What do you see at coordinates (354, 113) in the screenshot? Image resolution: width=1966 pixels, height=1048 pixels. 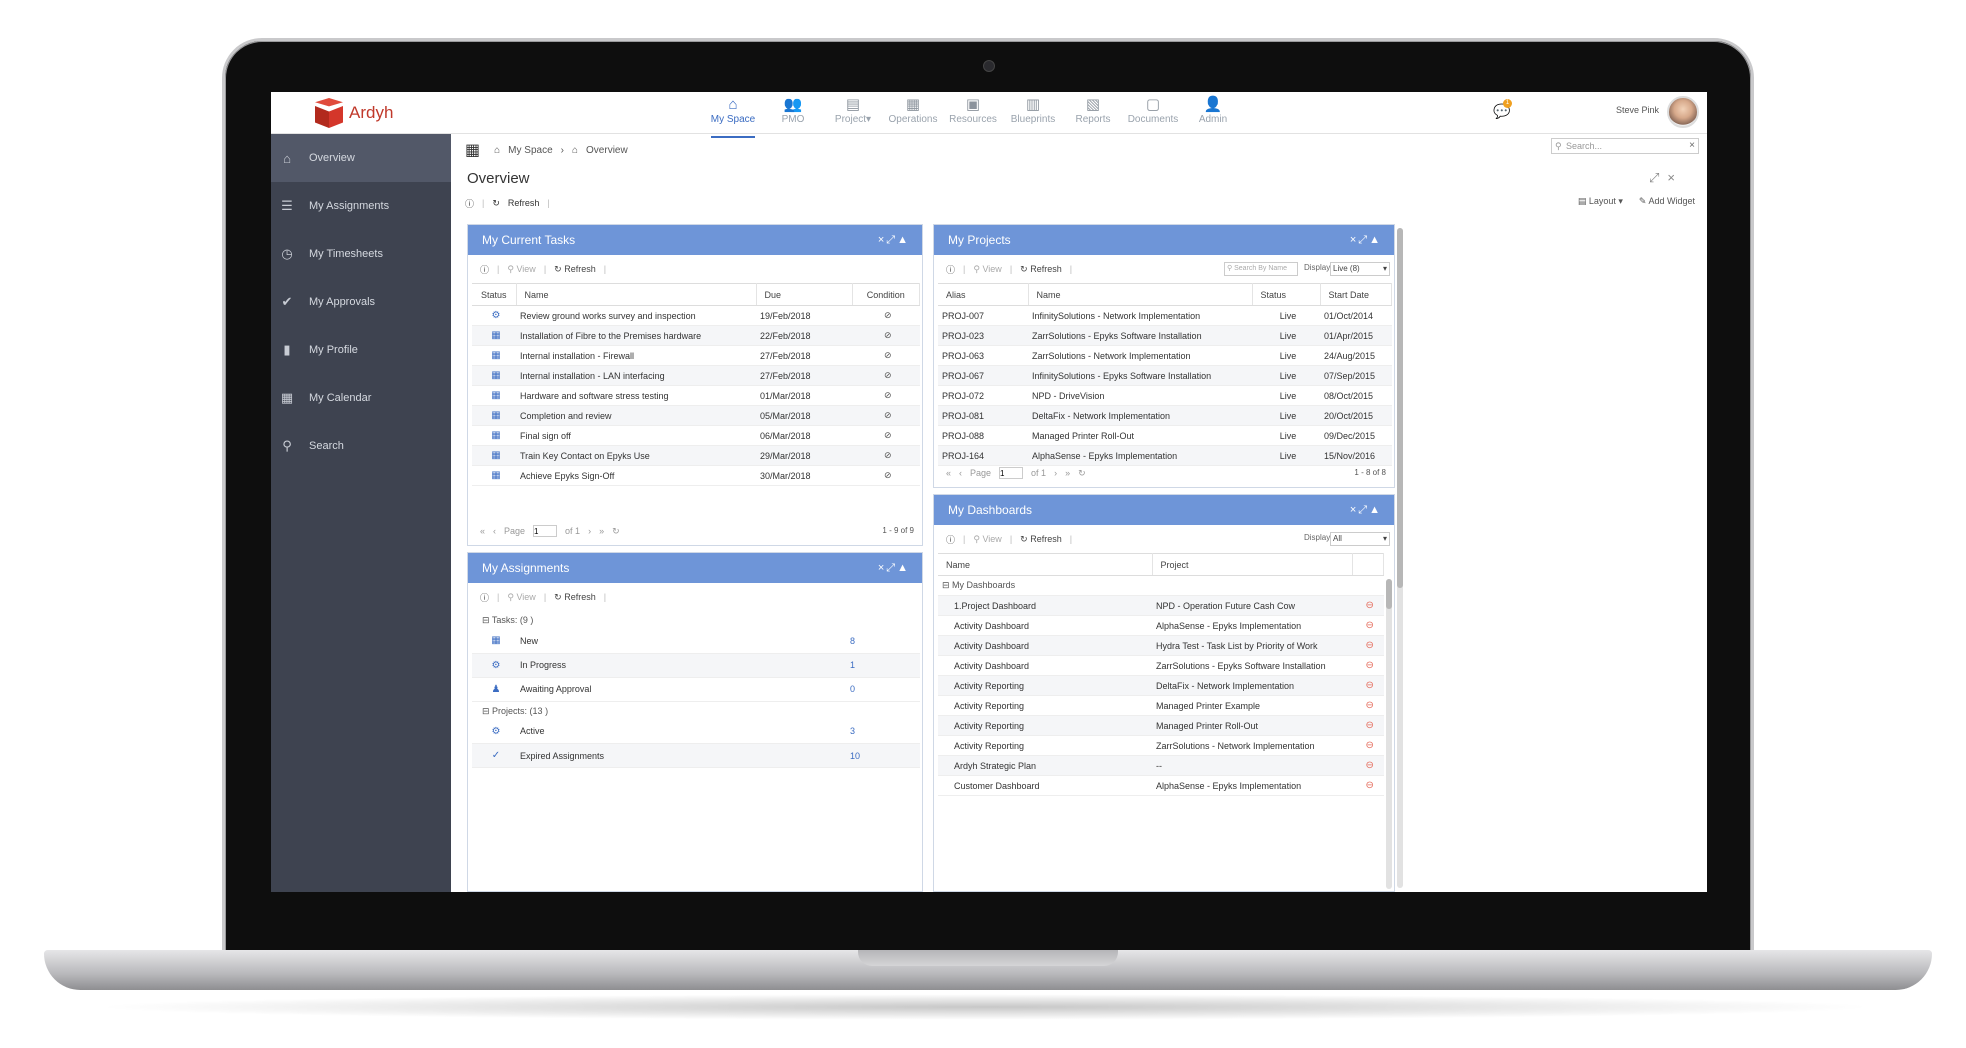 I see `app-logo: Ardyh` at bounding box center [354, 113].